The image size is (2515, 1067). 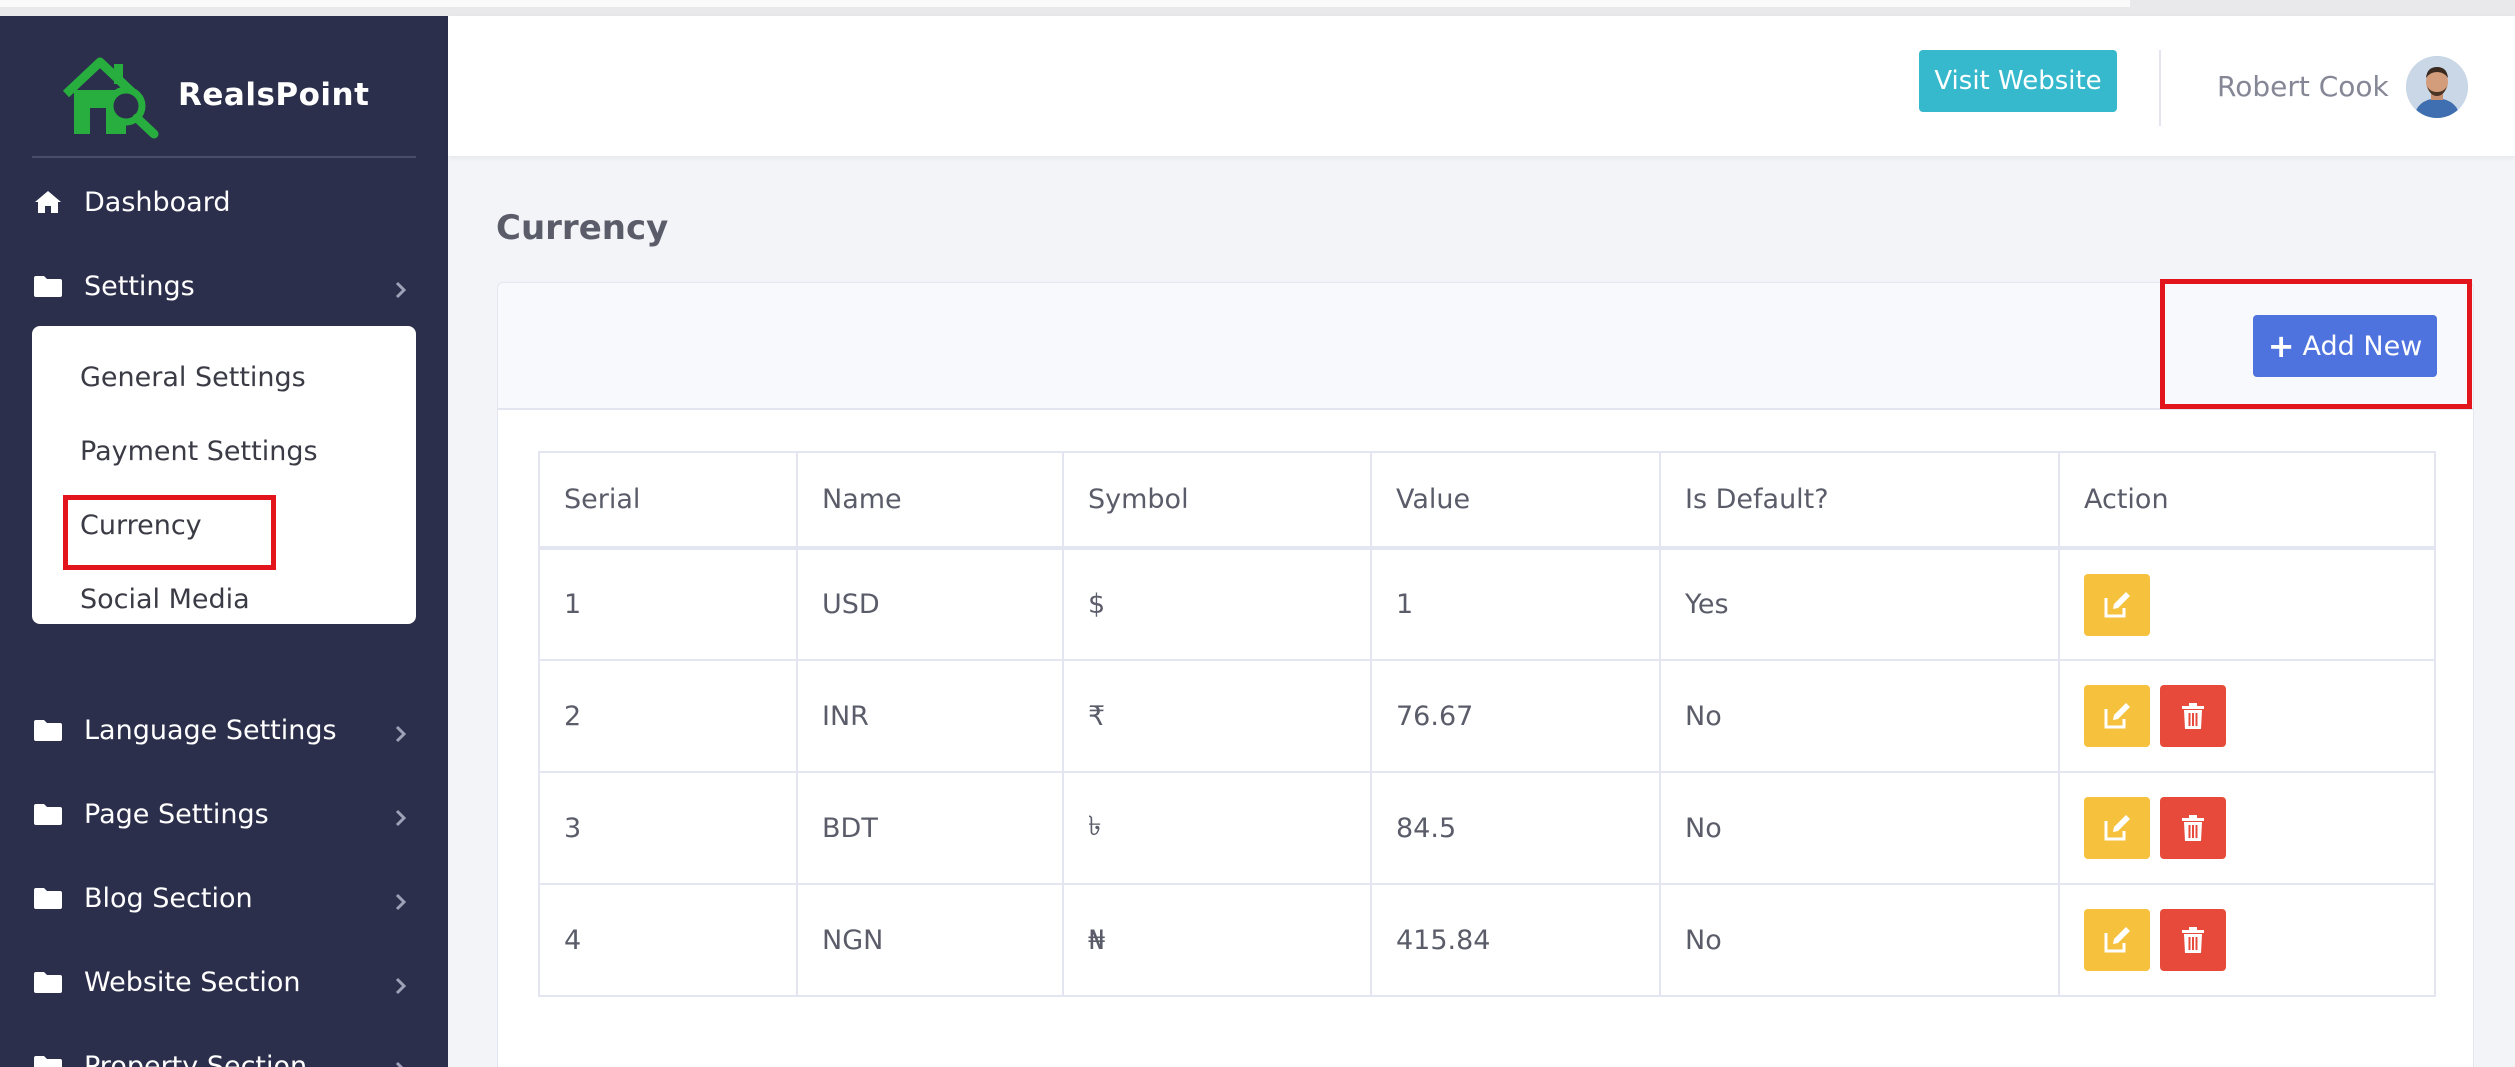 What do you see at coordinates (199, 451) in the screenshot?
I see `submenu-item-payment-settings: Payment Settings` at bounding box center [199, 451].